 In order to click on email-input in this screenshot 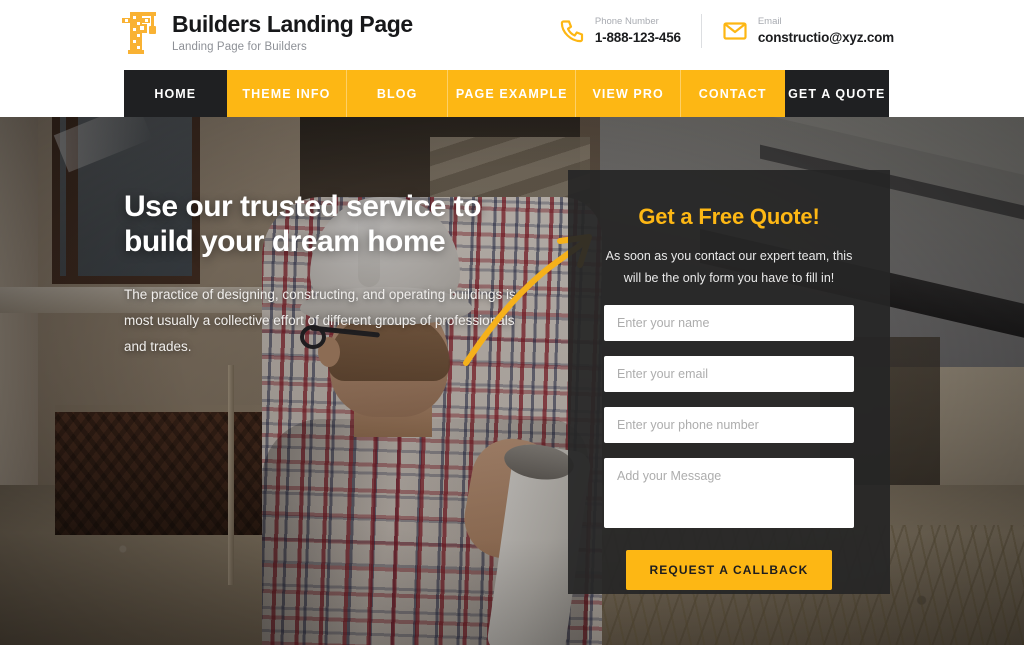, I will do `click(729, 373)`.